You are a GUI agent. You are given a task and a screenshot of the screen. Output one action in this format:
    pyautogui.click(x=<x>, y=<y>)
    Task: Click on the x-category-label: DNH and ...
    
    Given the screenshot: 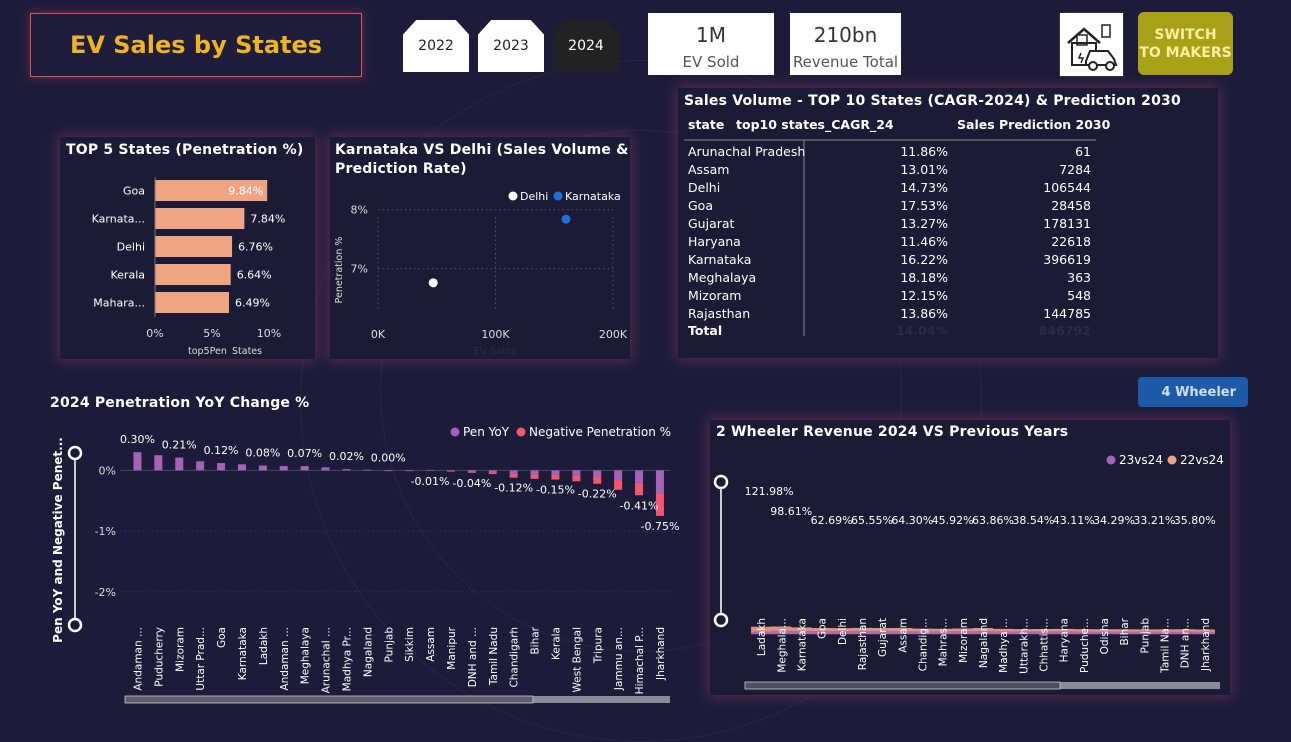 What is the action you would take?
    pyautogui.click(x=473, y=657)
    